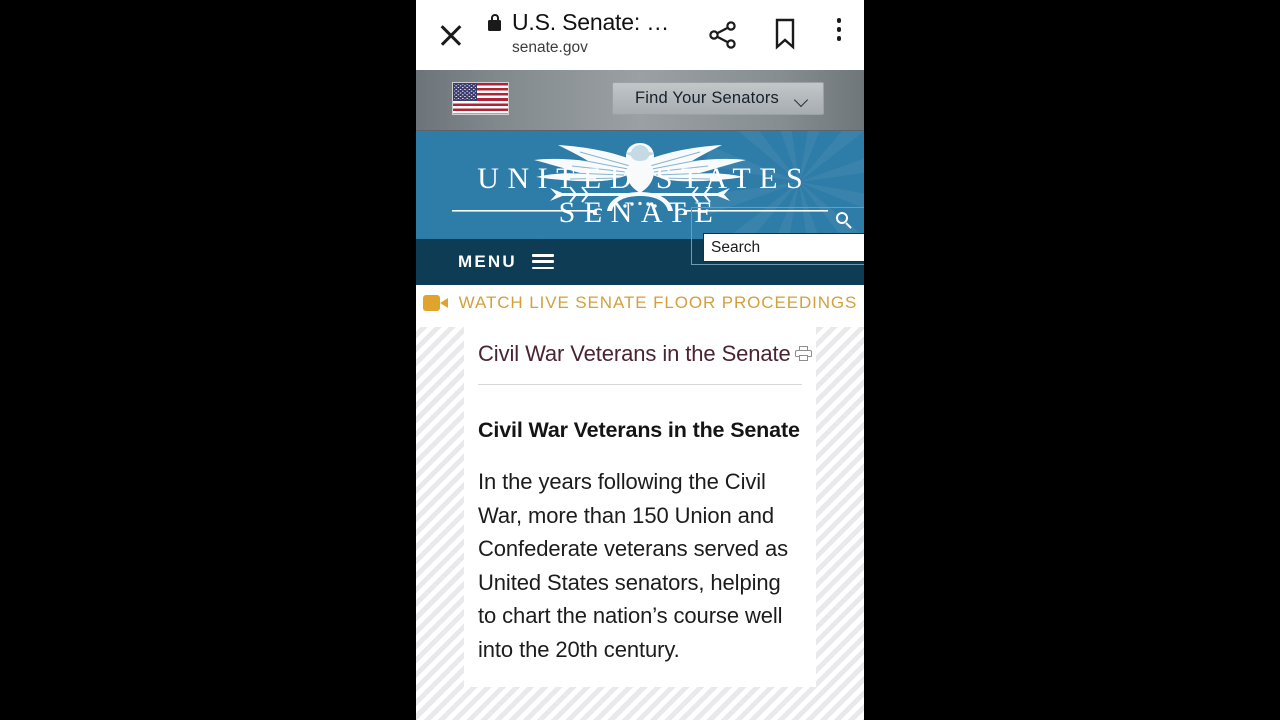 The image size is (1280, 720). Describe the element at coordinates (640, 246) in the screenshot. I see `site-nav-bar: MENU` at that location.